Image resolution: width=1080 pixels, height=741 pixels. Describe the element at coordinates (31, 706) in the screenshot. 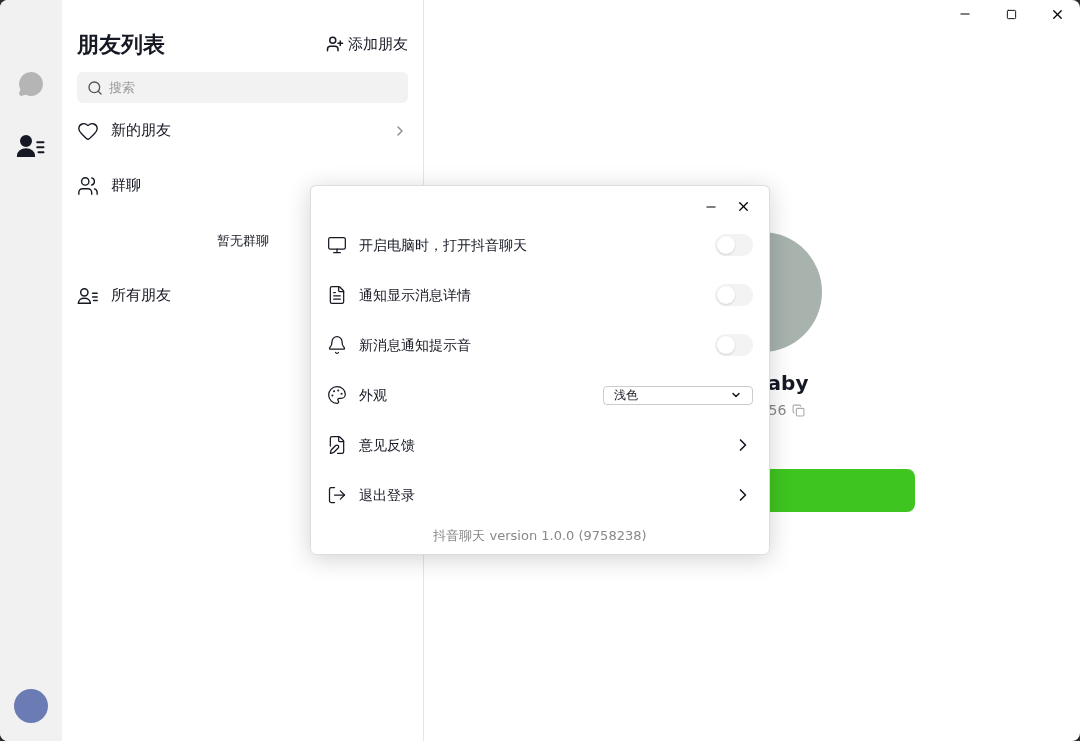

I see `avatar` at that location.